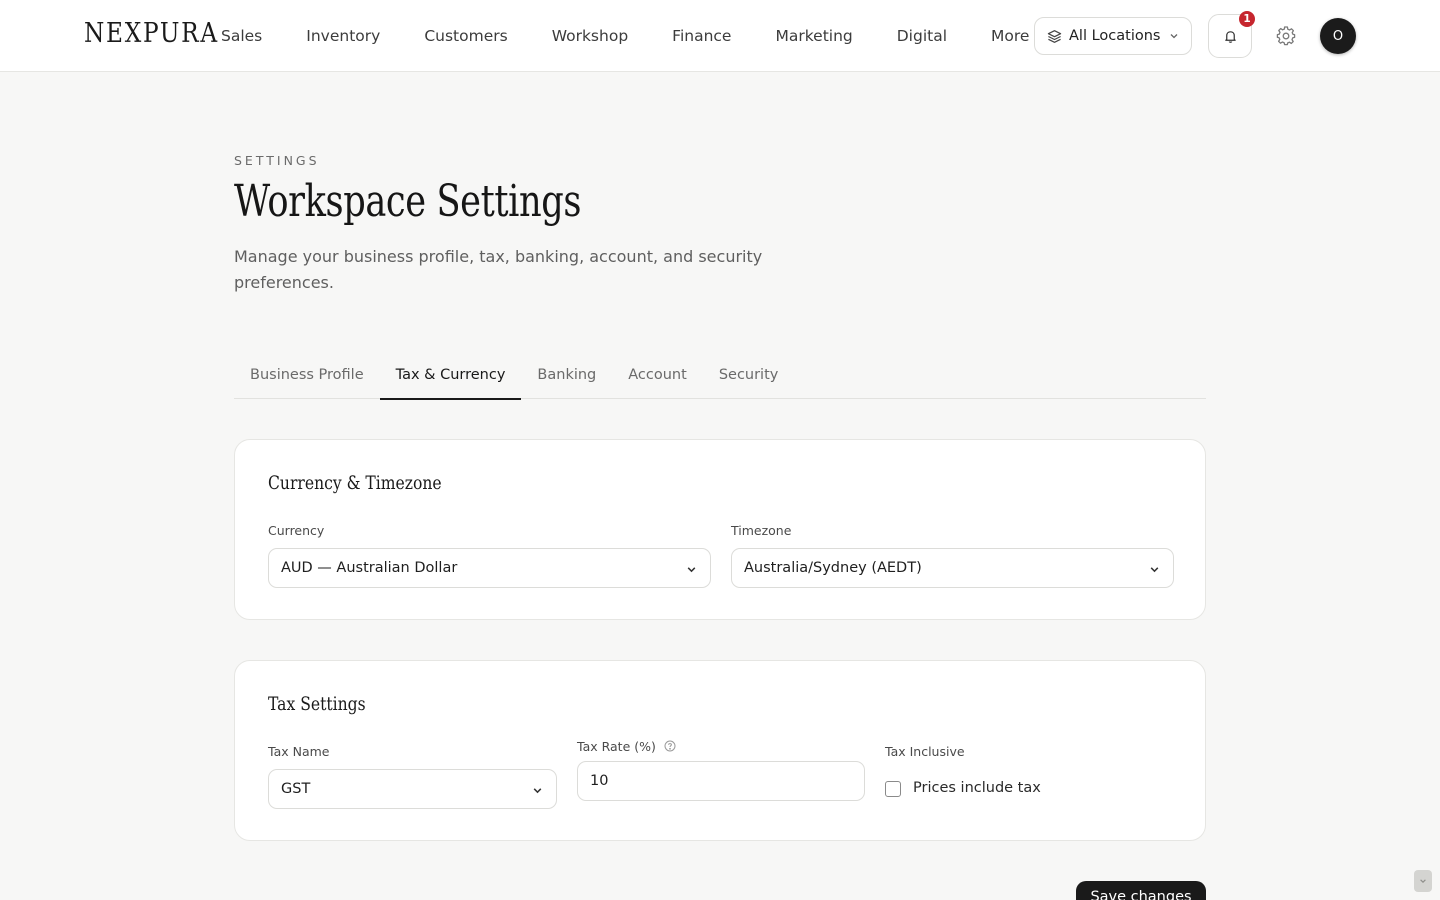 The width and height of the screenshot is (1440, 900). What do you see at coordinates (450, 376) in the screenshot?
I see `tab-tax-currency: Tax & Currency` at bounding box center [450, 376].